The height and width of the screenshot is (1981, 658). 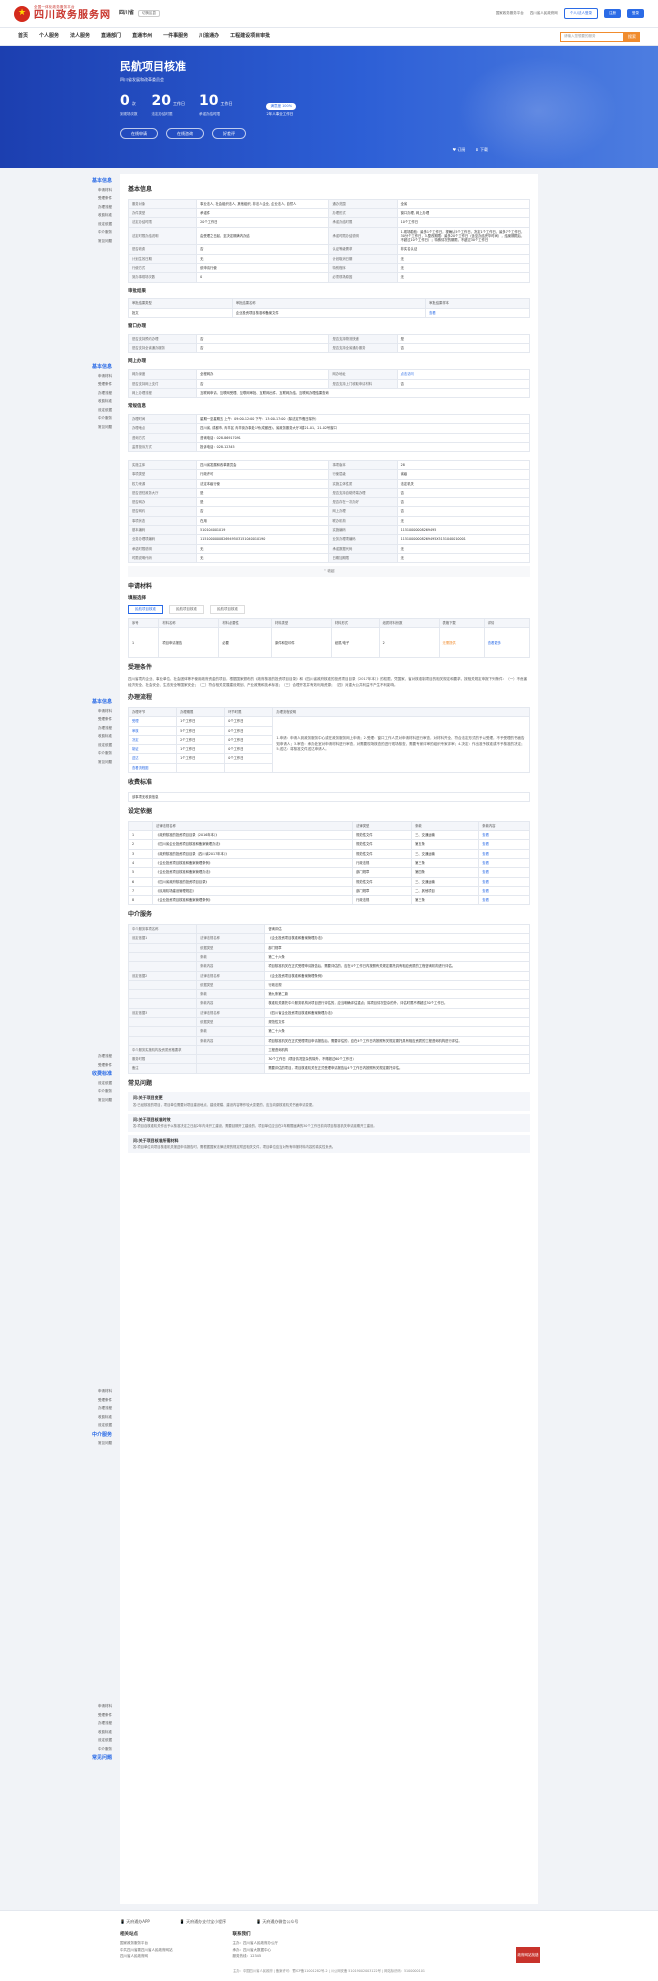 What do you see at coordinates (227, 609) in the screenshot?
I see `material-tab-3: 民航项目核准` at bounding box center [227, 609].